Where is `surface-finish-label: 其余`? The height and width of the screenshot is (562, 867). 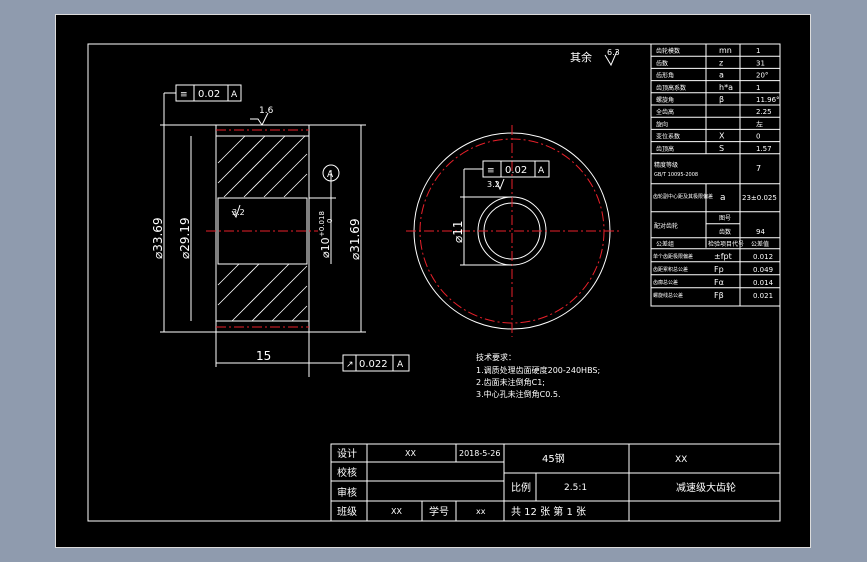 surface-finish-label: 其余 is located at coordinates (581, 57).